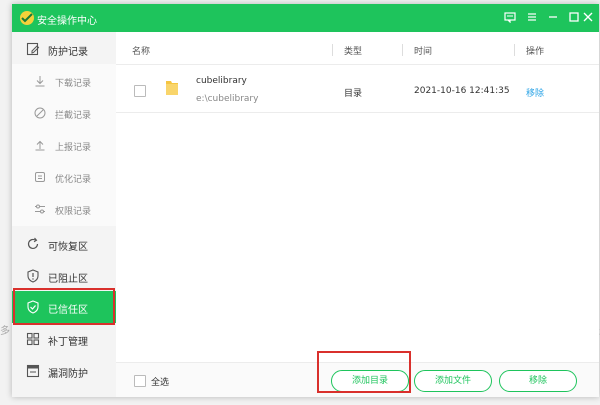 This screenshot has width=600, height=405. Describe the element at coordinates (357, 112) in the screenshot. I see `row-divider` at that location.